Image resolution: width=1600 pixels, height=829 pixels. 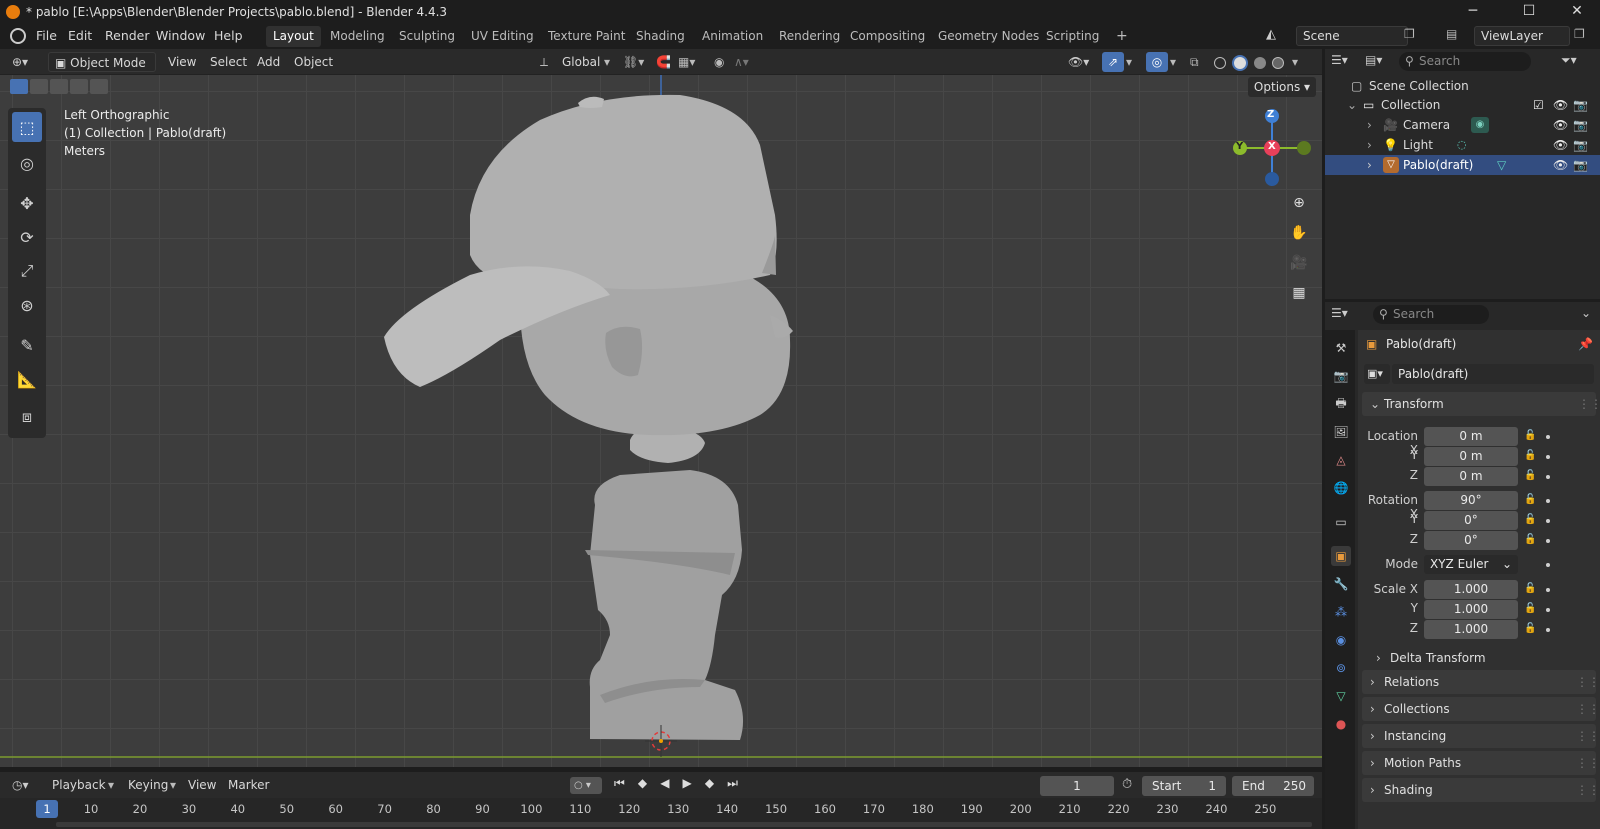 I want to click on collection-tab-icon: ▭, so click(x=1341, y=522).